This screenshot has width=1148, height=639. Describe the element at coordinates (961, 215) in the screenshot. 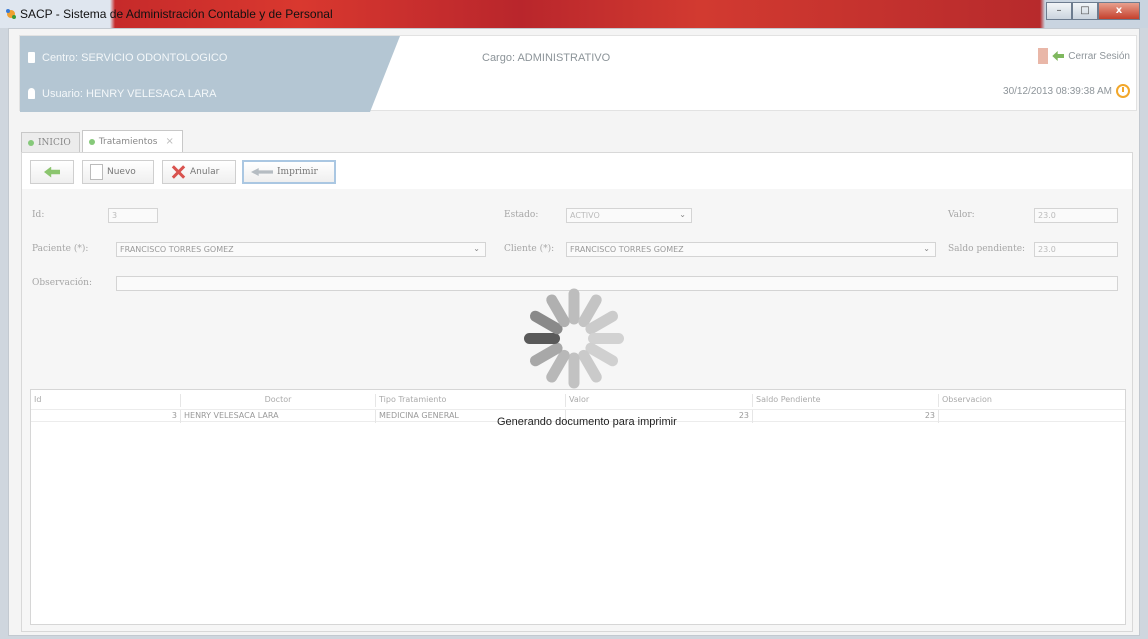

I see `valor-label: Valor:` at that location.